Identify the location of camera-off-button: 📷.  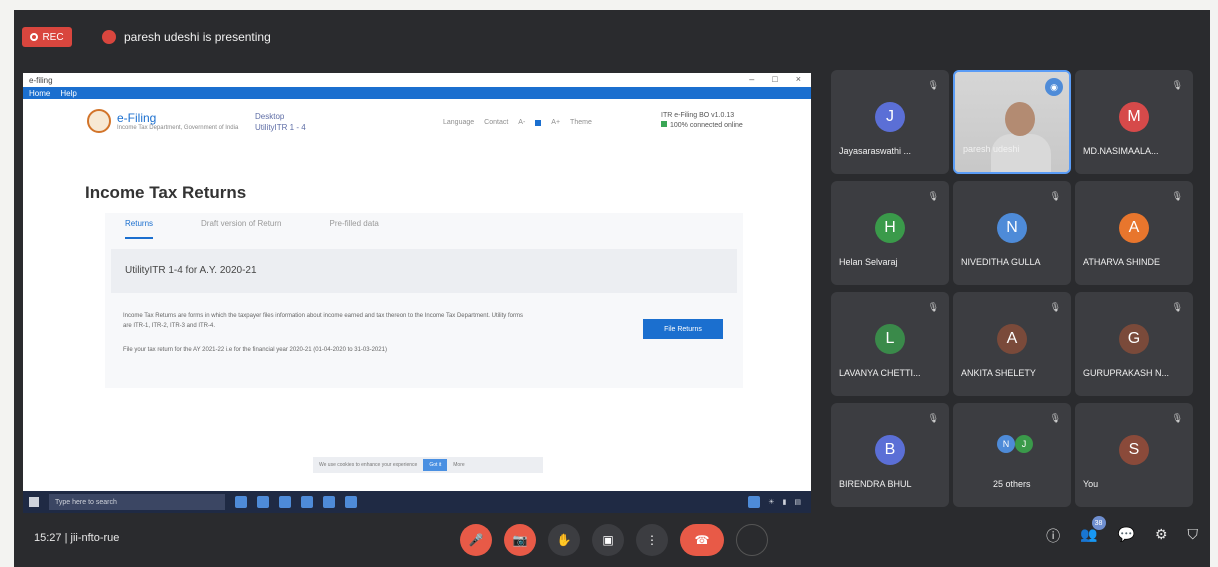
(520, 540).